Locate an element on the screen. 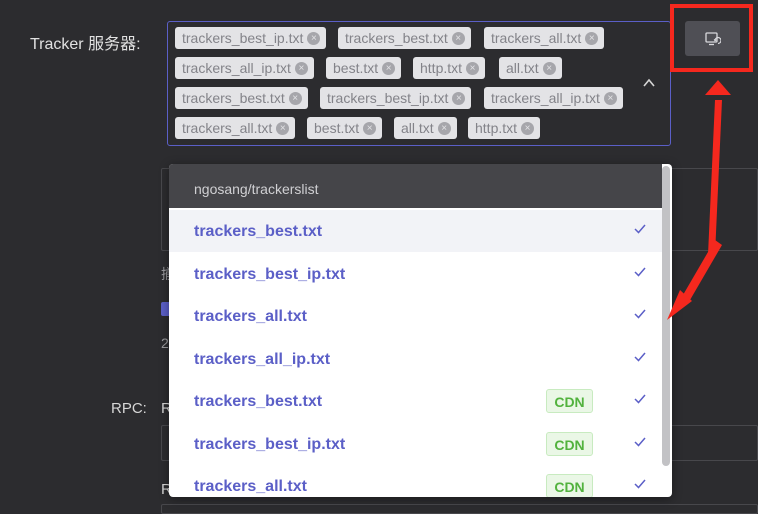  tracker-servers-label: Tracker 服务器: is located at coordinates (85, 44).